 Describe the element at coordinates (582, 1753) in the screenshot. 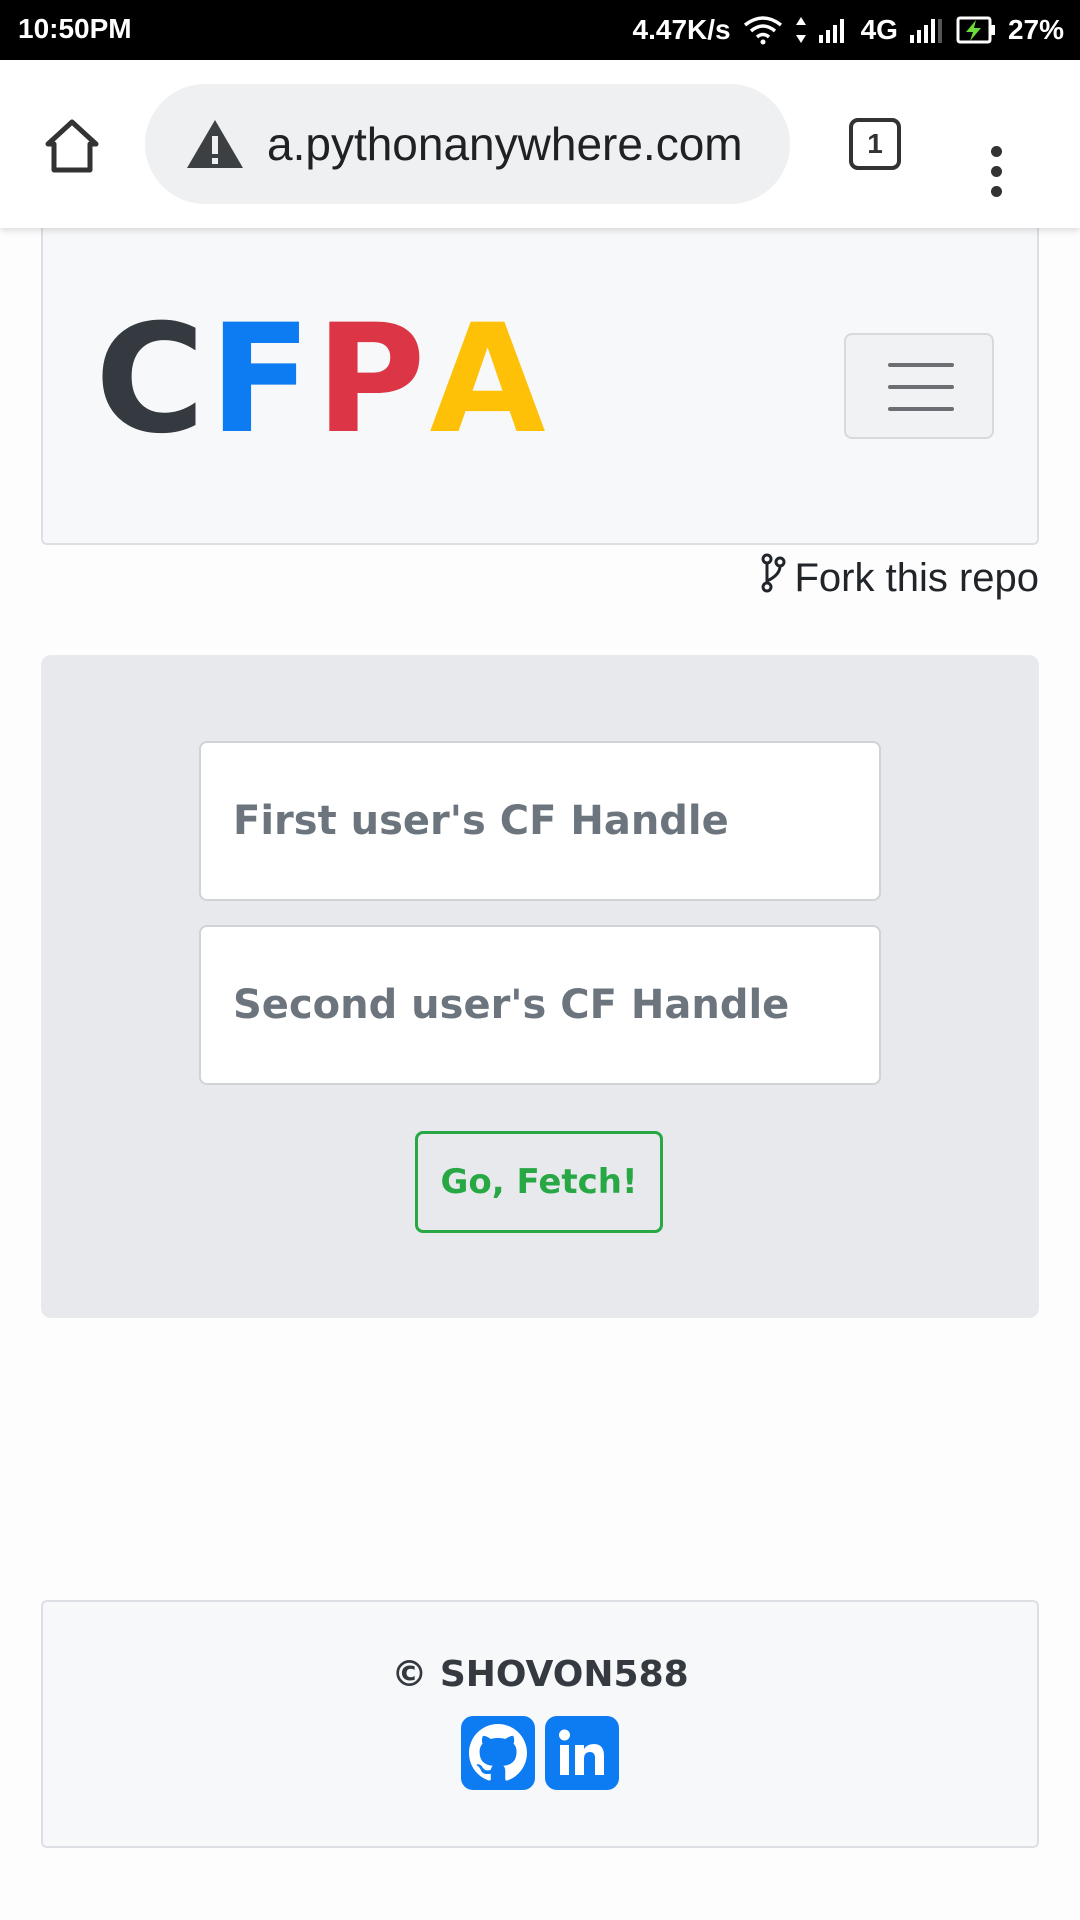

I see `linkedin-icon` at that location.